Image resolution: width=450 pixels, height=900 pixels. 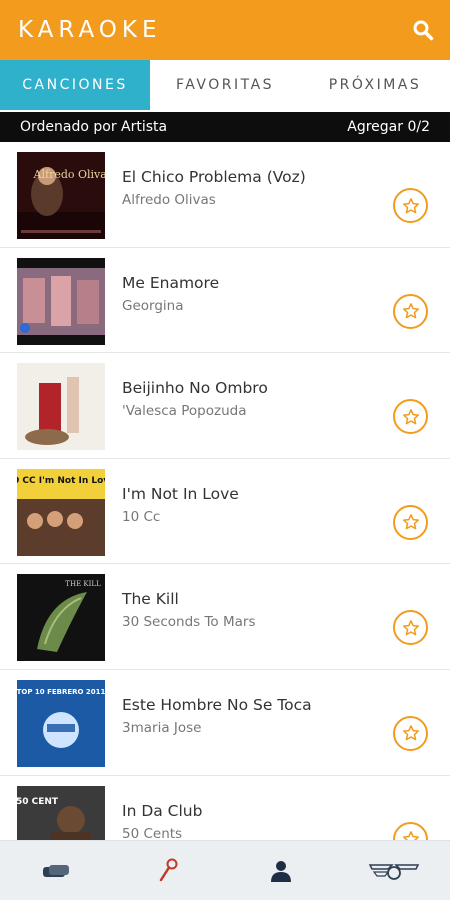 I want to click on album-cover: TOP 10 FEBRERO 2011, so click(x=61, y=723).